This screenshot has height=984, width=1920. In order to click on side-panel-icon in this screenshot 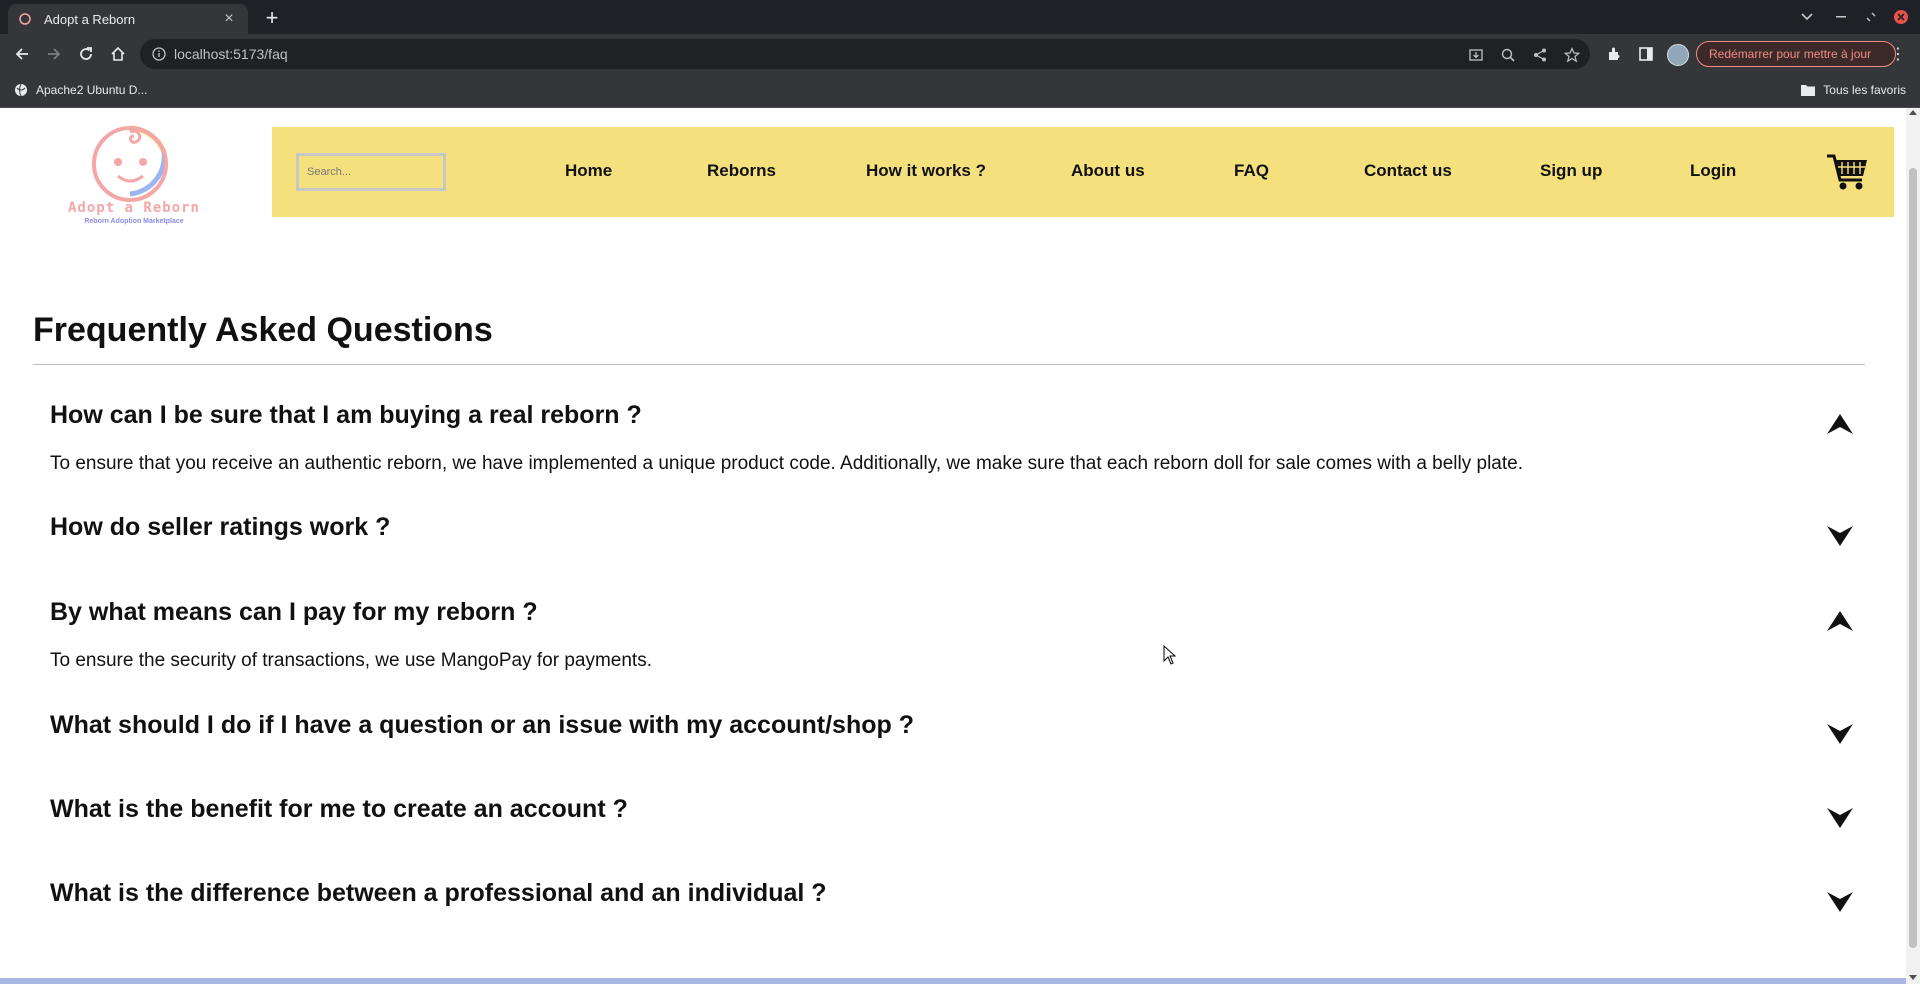, I will do `click(1646, 54)`.